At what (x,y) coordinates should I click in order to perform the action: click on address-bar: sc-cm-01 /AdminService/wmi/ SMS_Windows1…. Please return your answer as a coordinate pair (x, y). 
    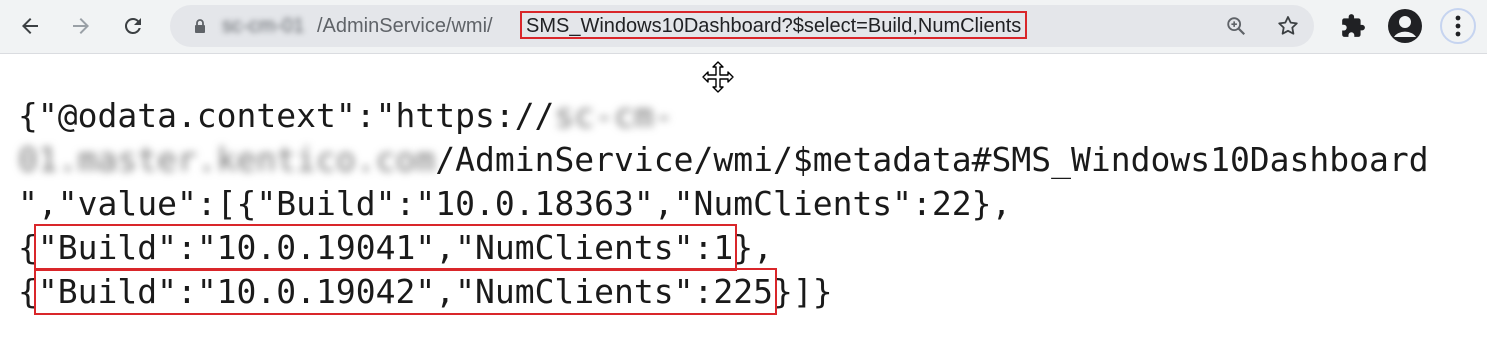
    Looking at the image, I should click on (742, 26).